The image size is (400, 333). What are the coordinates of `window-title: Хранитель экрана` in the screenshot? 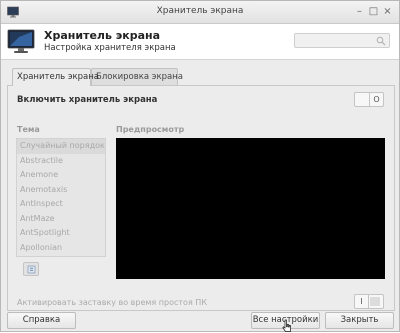 It's located at (200, 11).